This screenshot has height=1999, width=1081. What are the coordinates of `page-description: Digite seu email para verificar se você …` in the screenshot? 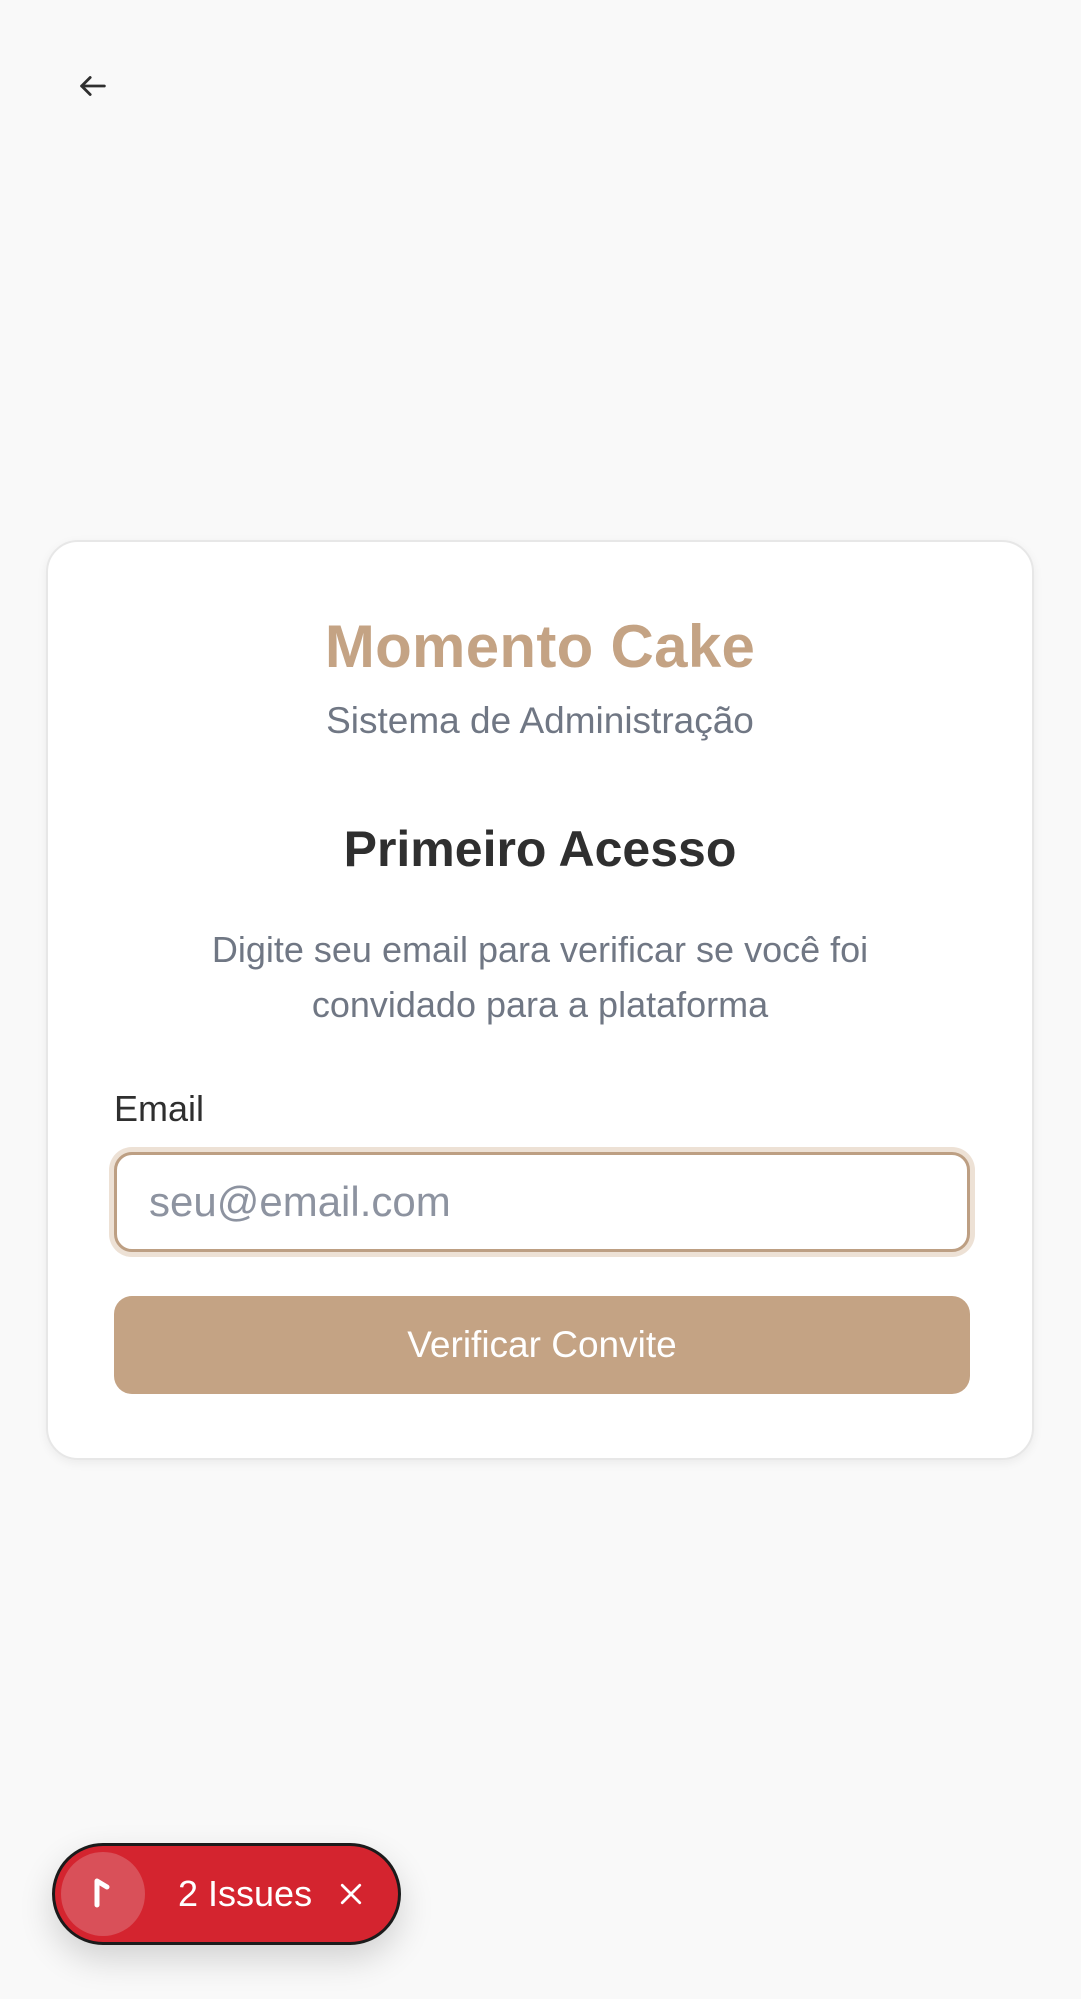 It's located at (540, 977).